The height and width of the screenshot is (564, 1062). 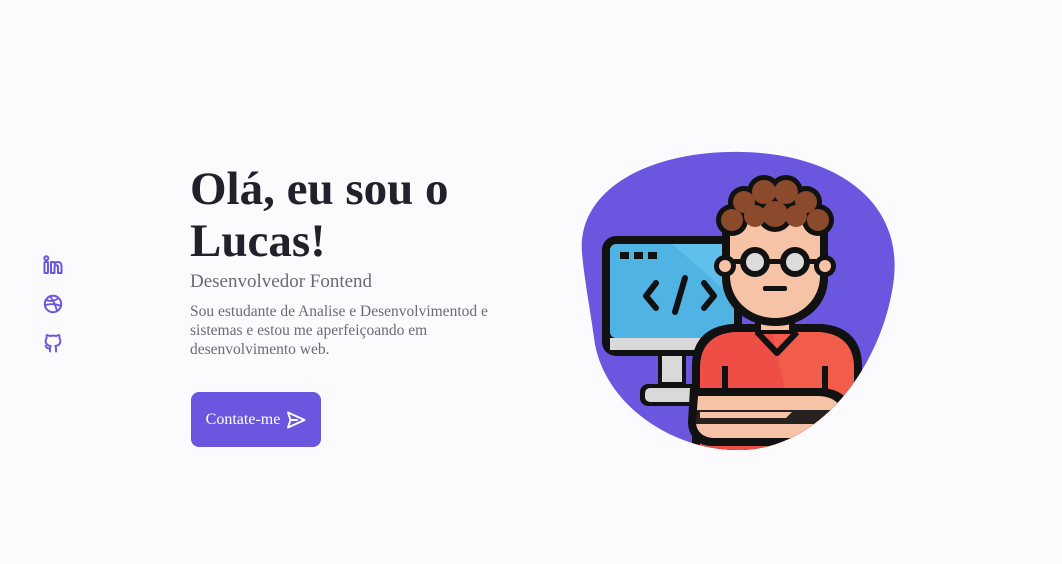 I want to click on social-links, so click(x=53, y=303).